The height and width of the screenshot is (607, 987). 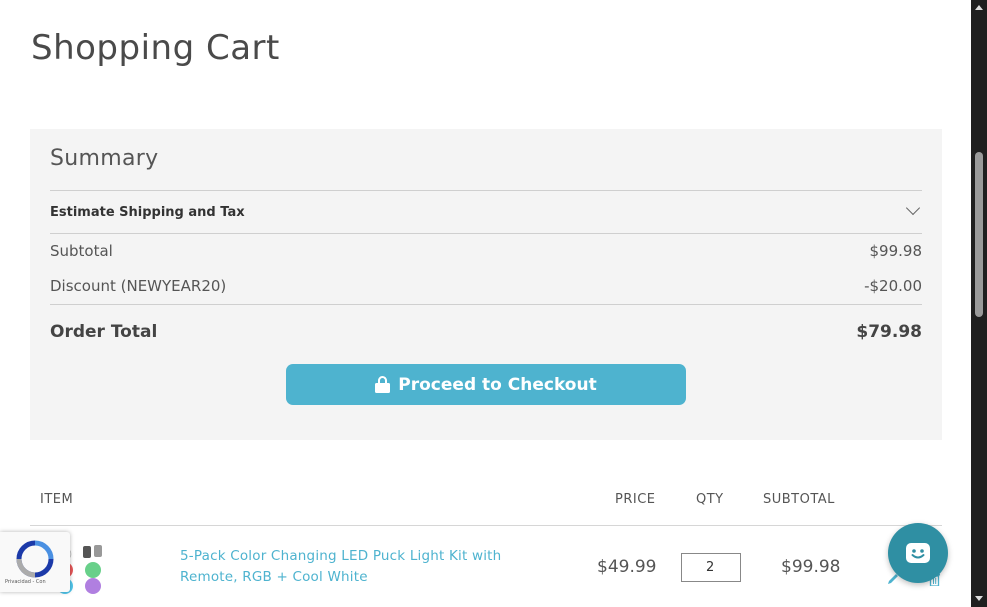 I want to click on subtotal-label: Subtotal, so click(x=81, y=251).